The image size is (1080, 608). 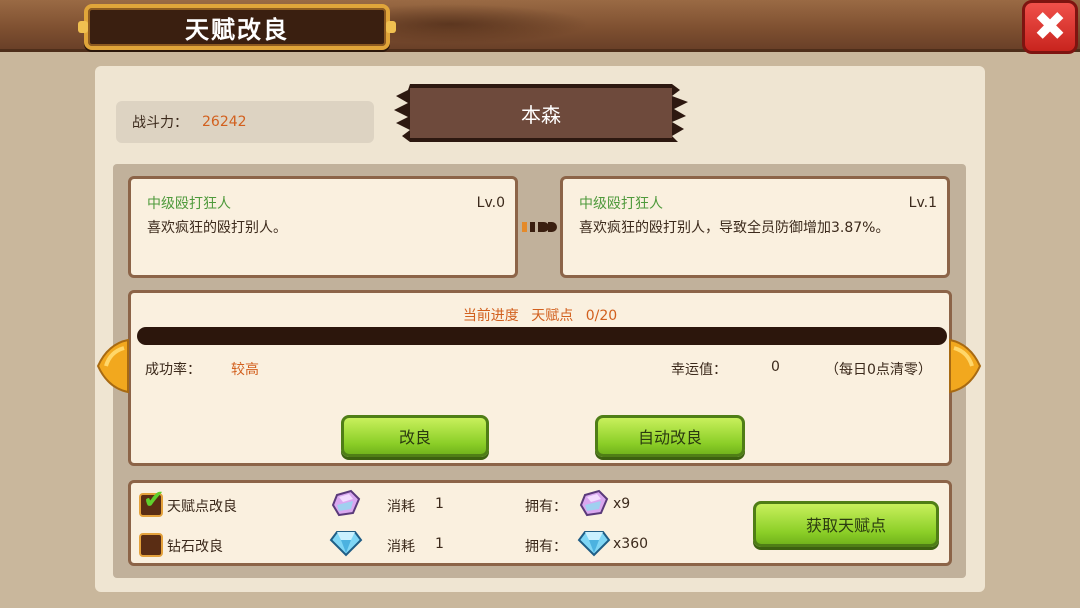 I want to click on combat-power-label: 战斗力：, so click(x=160, y=123).